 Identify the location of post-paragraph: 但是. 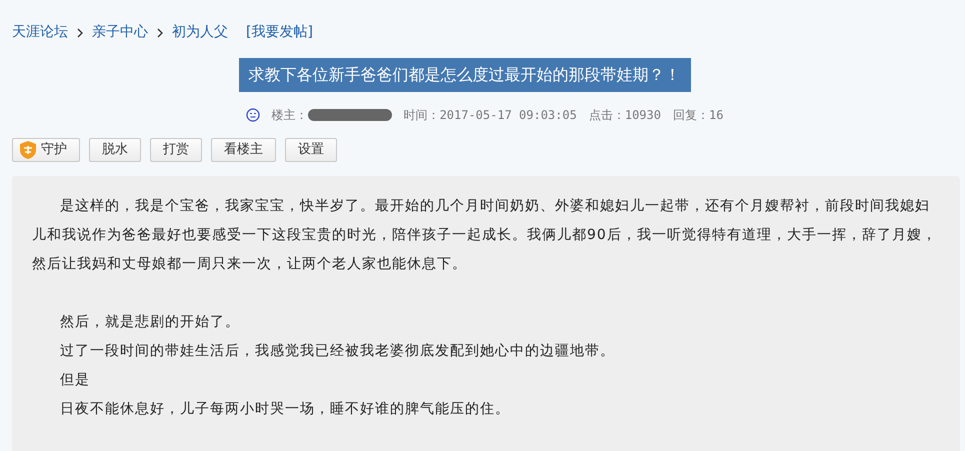
(75, 380).